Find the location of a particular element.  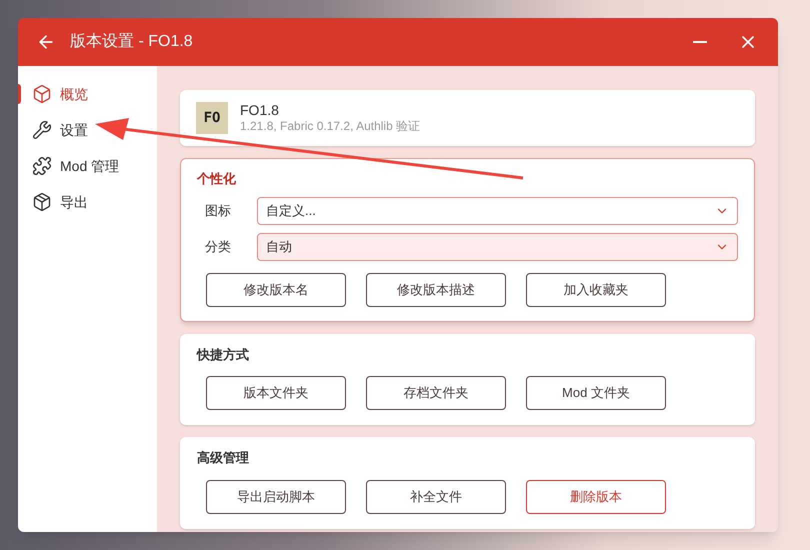

window-title: 版本设置 - FO1.8 is located at coordinates (131, 42).